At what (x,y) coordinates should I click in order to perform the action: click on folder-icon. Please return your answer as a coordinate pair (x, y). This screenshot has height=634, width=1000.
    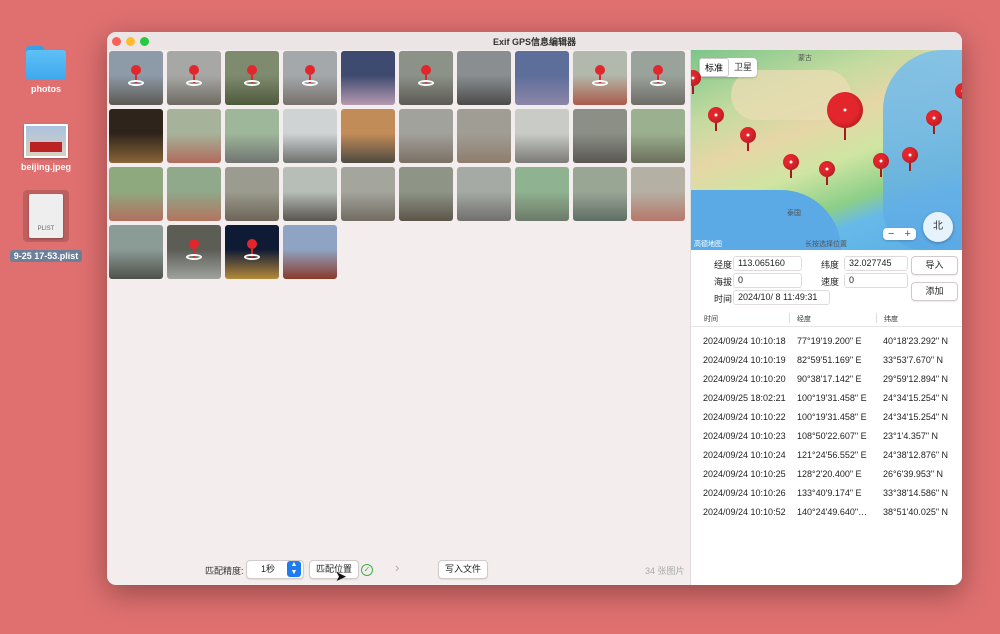
    Looking at the image, I should click on (46, 63).